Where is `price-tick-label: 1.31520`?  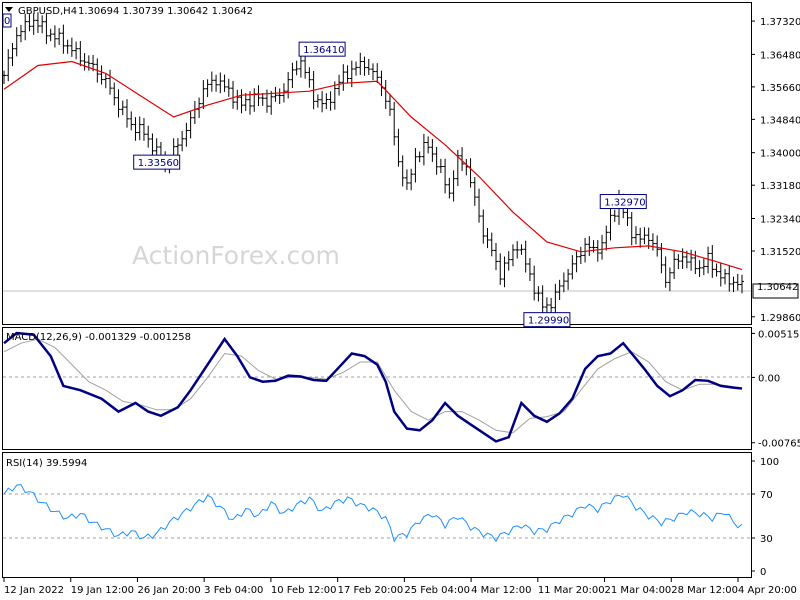 price-tick-label: 1.31520 is located at coordinates (780, 252).